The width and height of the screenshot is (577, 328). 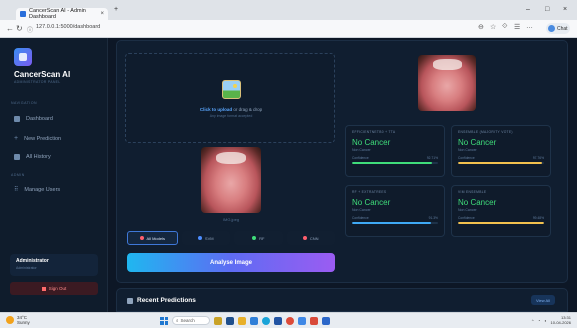 I want to click on recent-predictions-title: Recent Predictions, so click(x=166, y=300).